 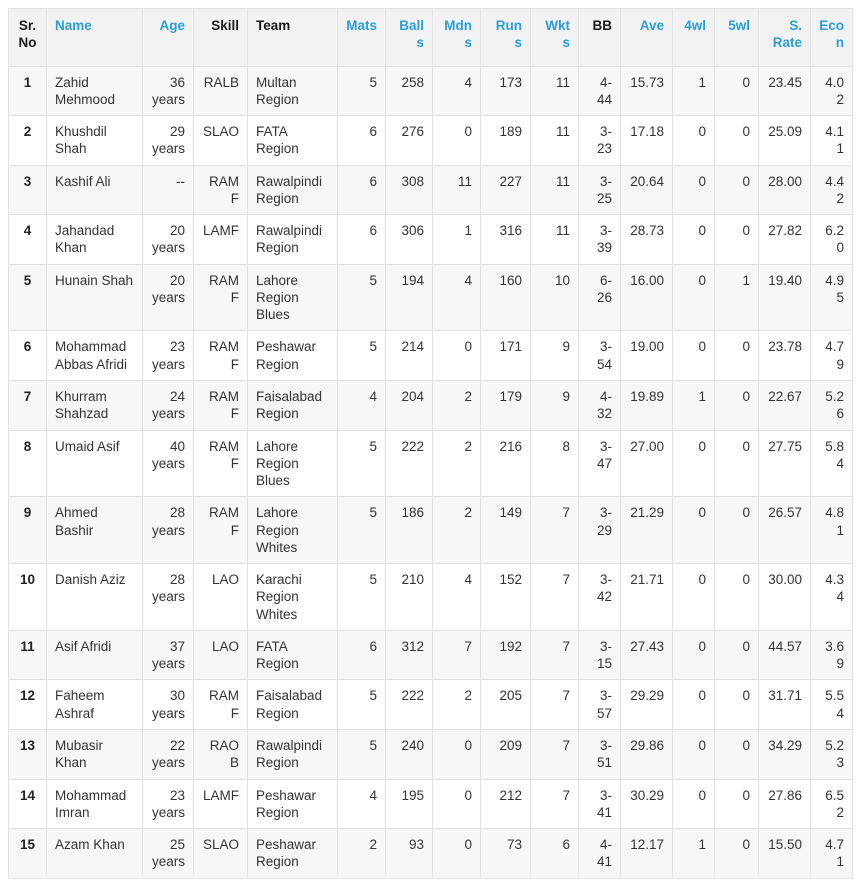 What do you see at coordinates (456, 37) in the screenshot?
I see `column-header-mdns: Mdns` at bounding box center [456, 37].